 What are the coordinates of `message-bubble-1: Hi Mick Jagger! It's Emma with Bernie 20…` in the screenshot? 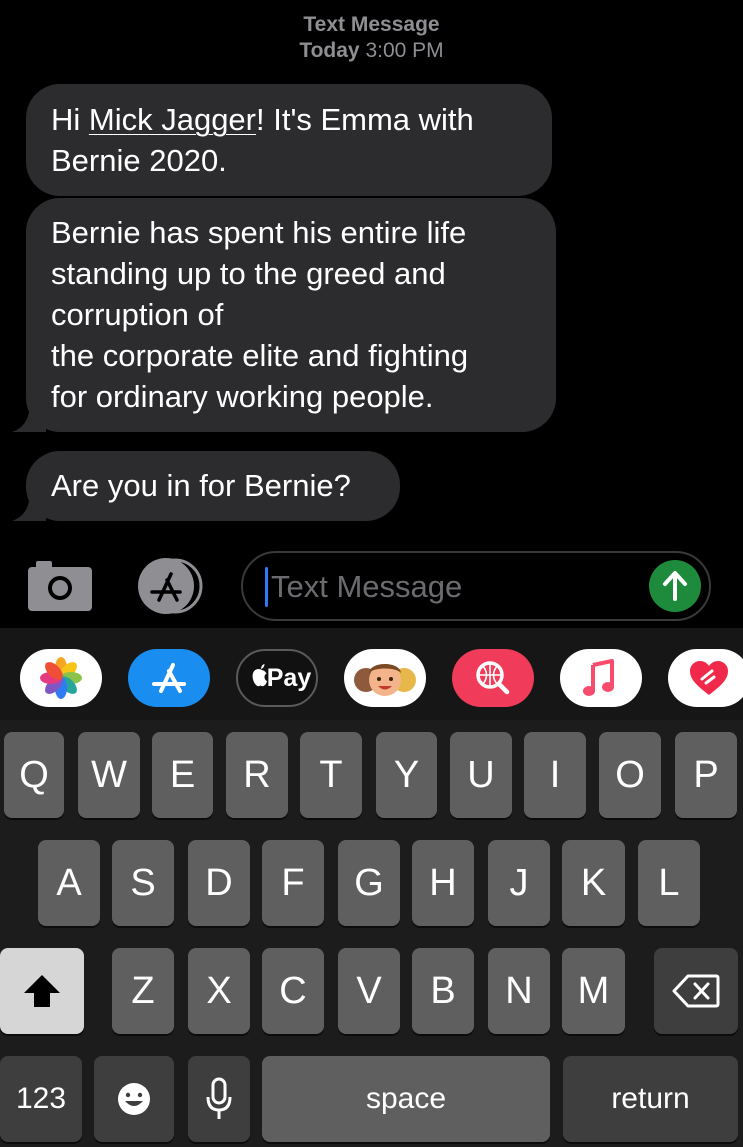 It's located at (289, 140).